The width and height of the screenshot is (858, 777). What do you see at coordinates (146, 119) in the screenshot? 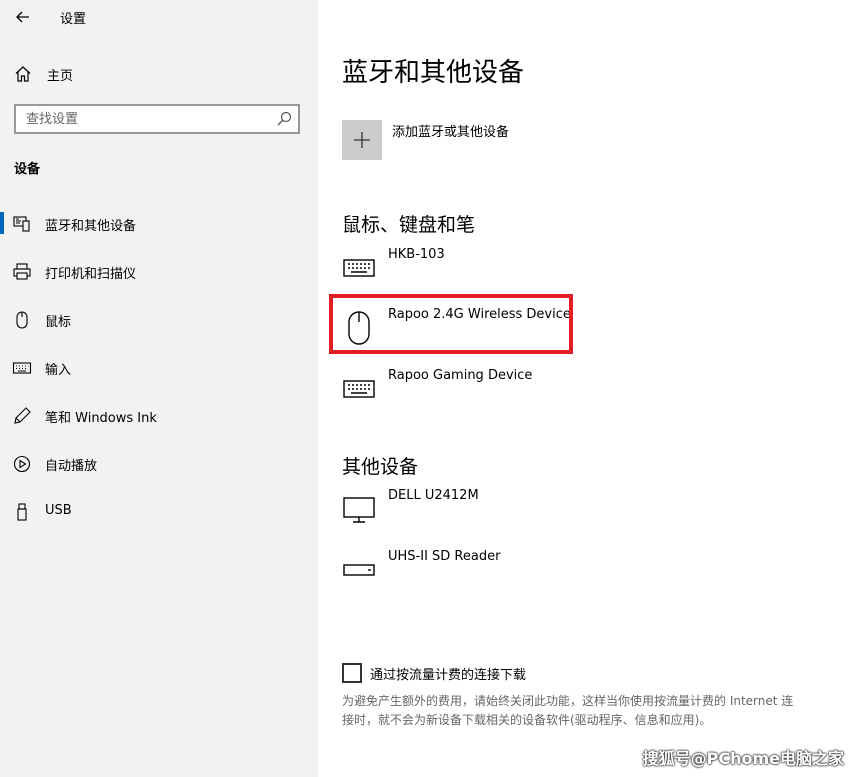
I see `search-input` at bounding box center [146, 119].